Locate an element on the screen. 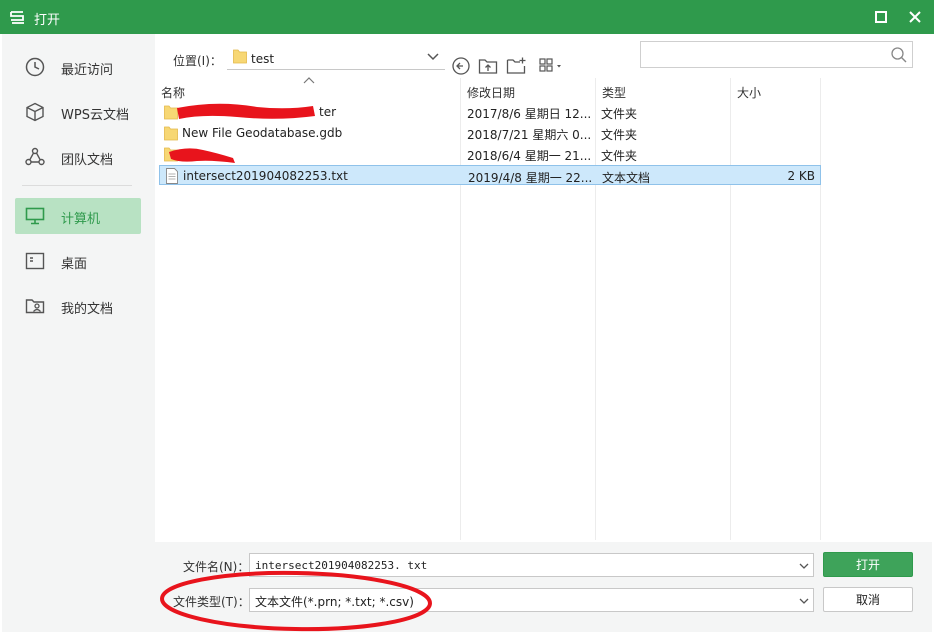 The width and height of the screenshot is (934, 634). new-folder-icon is located at coordinates (516, 66).